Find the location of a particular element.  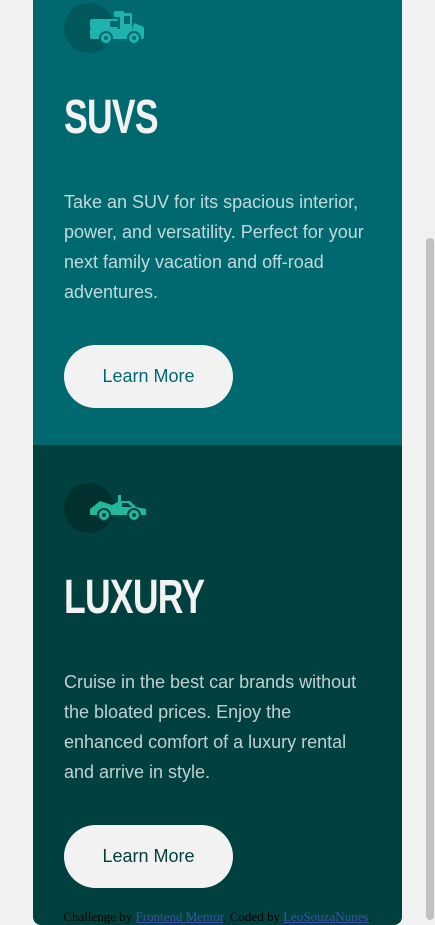

attribution-suffix: . is located at coordinates (370, 916).